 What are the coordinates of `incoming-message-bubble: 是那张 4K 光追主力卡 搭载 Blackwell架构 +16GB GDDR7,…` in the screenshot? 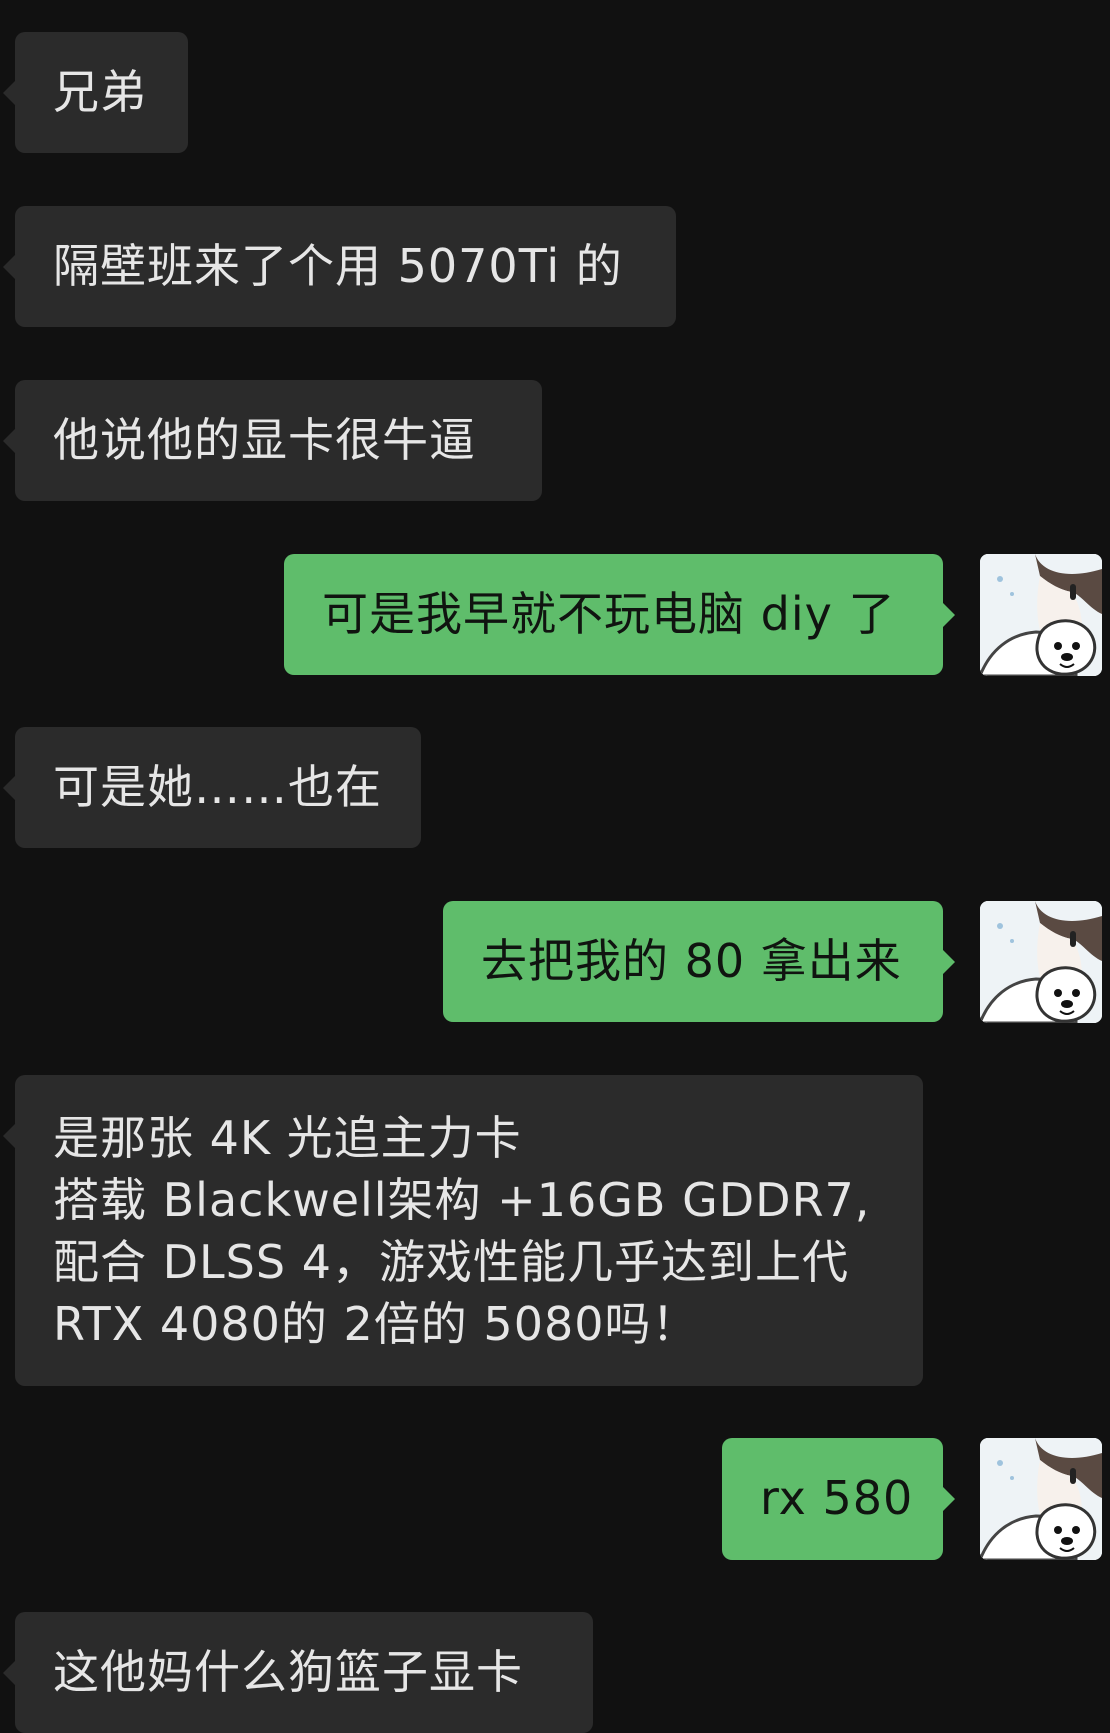 It's located at (463, 1230).